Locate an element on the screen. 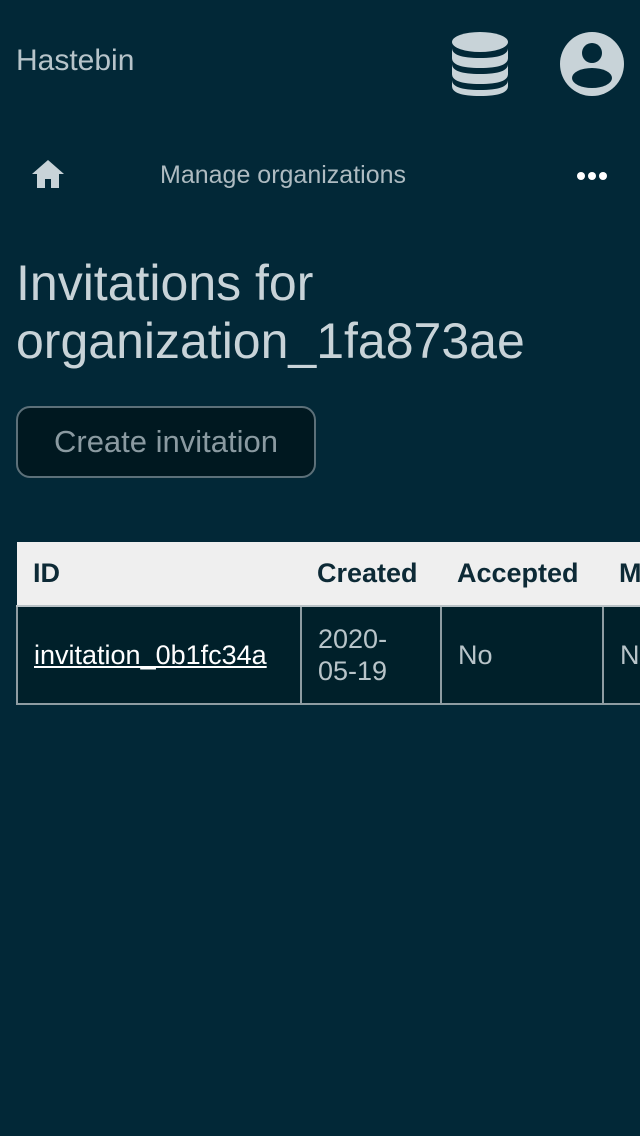 Image resolution: width=640 pixels, height=1136 pixels. more-menu-button is located at coordinates (592, 176).